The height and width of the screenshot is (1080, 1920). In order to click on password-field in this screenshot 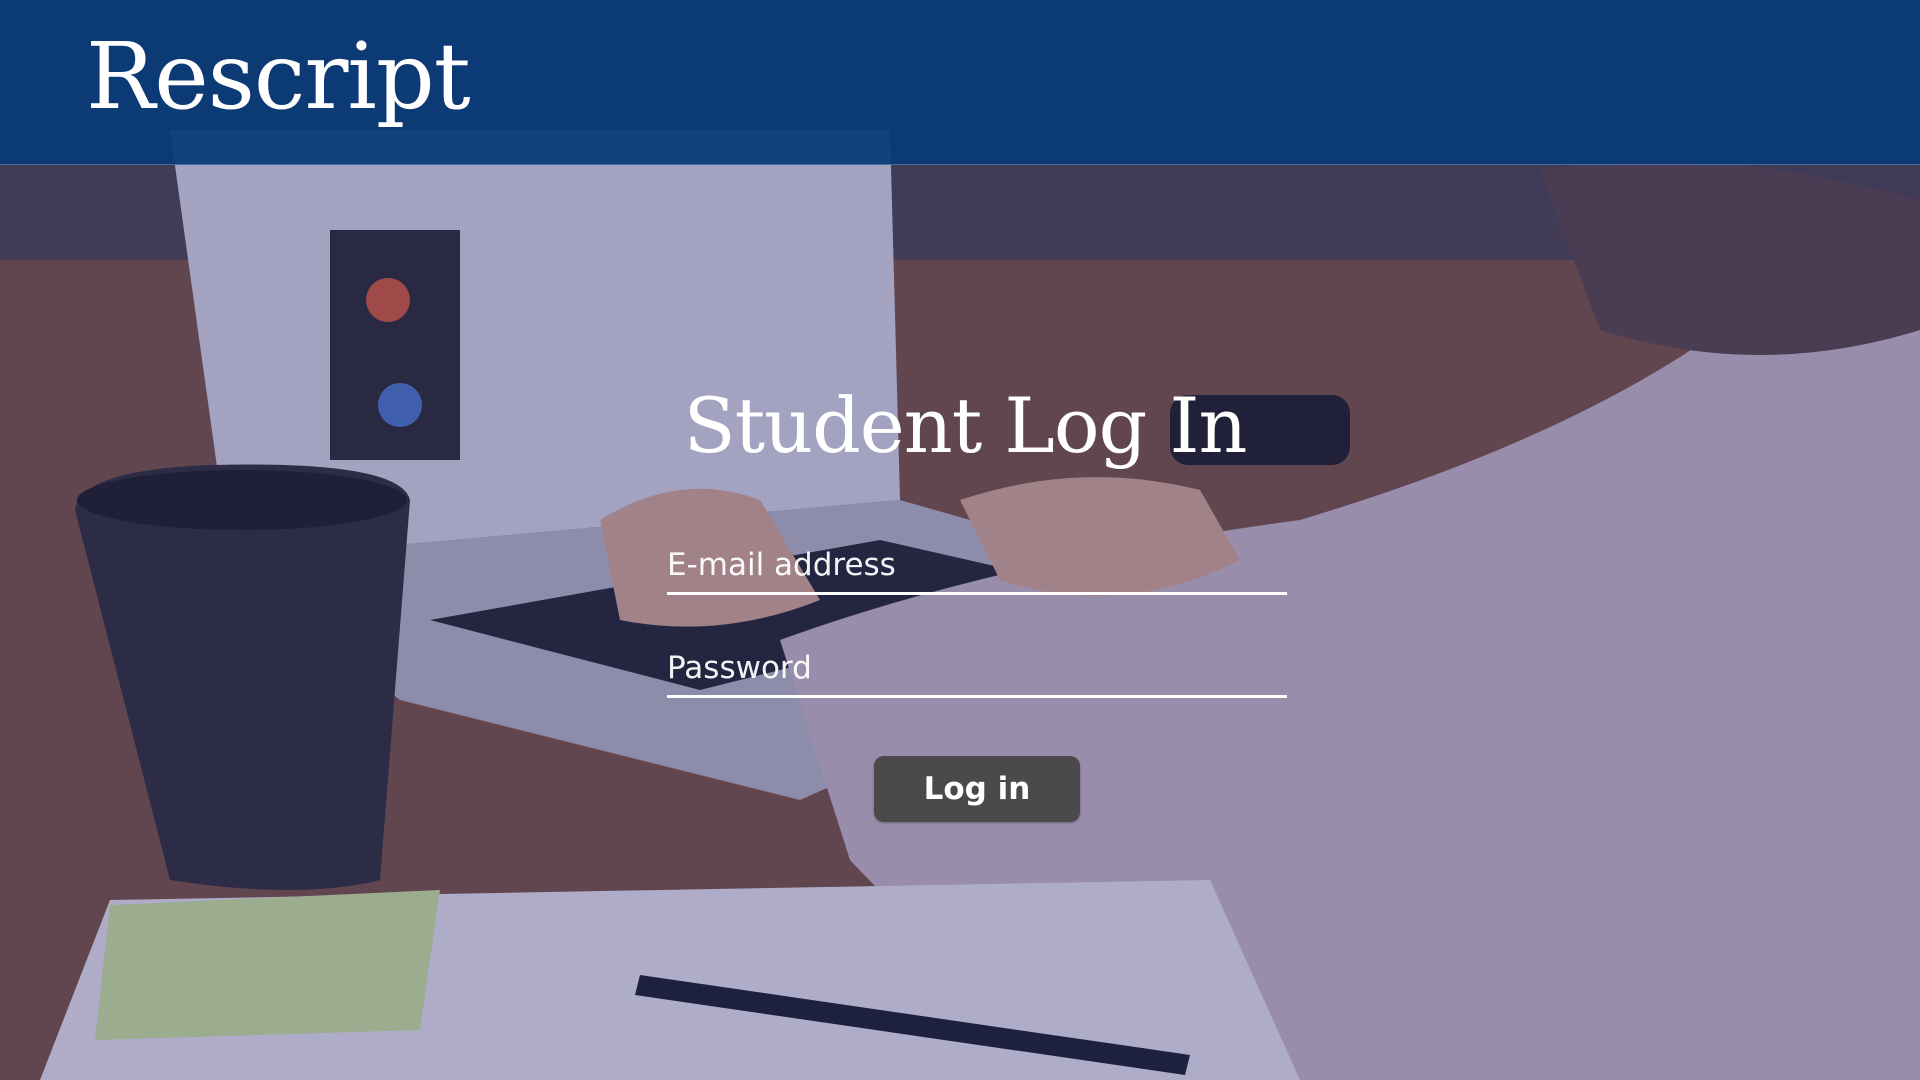, I will do `click(977, 669)`.